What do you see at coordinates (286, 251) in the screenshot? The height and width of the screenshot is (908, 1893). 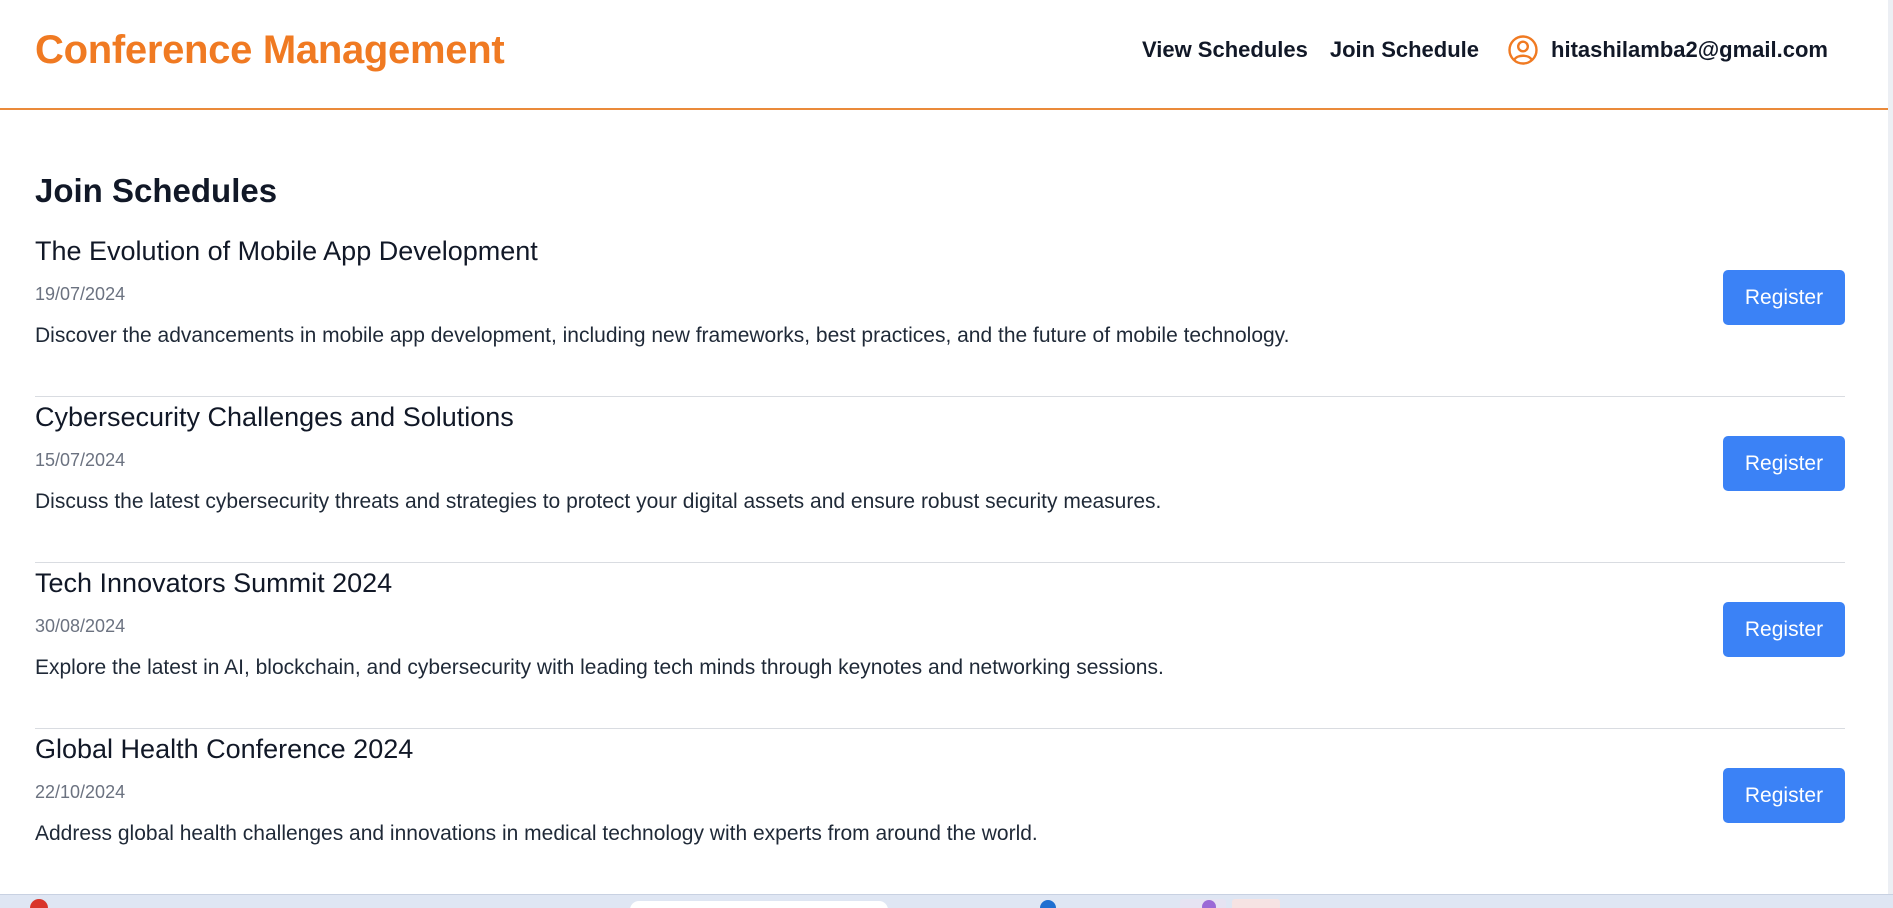 I see `schedule-title: The Evolution of Mobile App Development` at bounding box center [286, 251].